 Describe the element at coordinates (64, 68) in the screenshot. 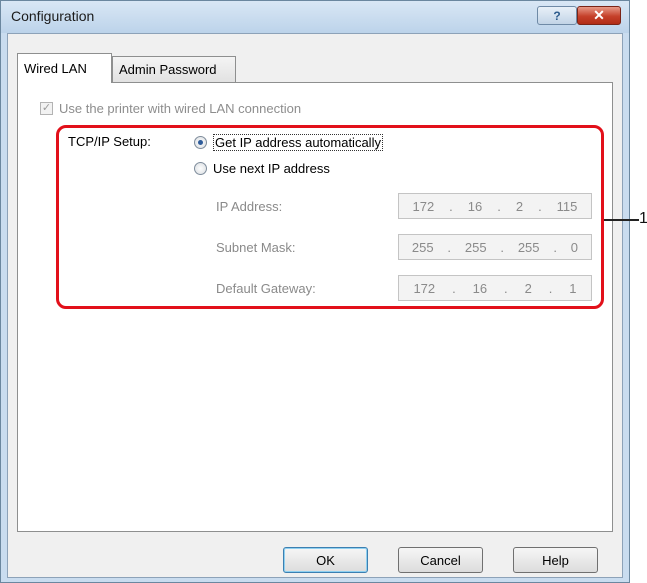

I see `tab-wired-lan: Wired LAN` at that location.